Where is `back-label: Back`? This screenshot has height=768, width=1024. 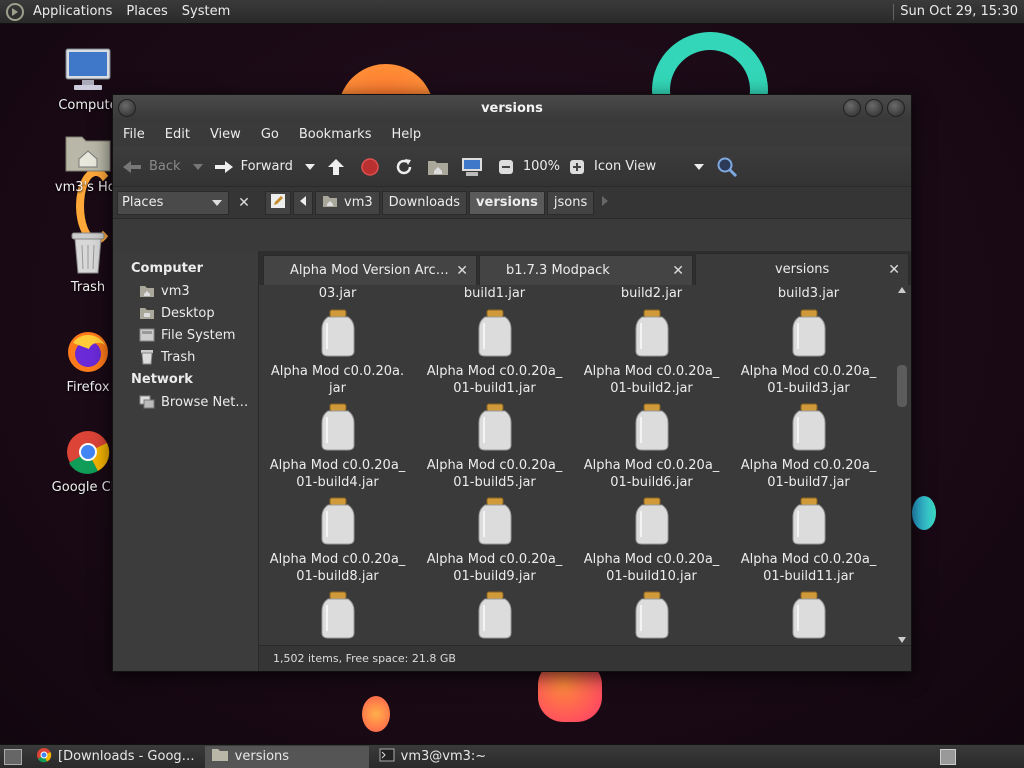 back-label: Back is located at coordinates (165, 166).